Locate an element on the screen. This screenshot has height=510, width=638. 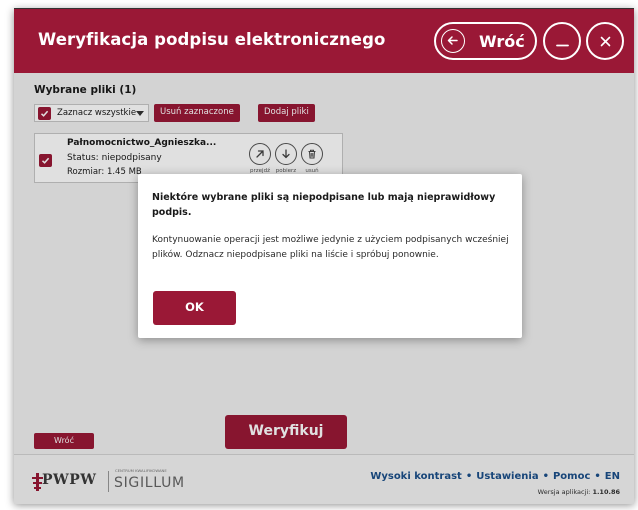
close-icon is located at coordinates (605, 41).